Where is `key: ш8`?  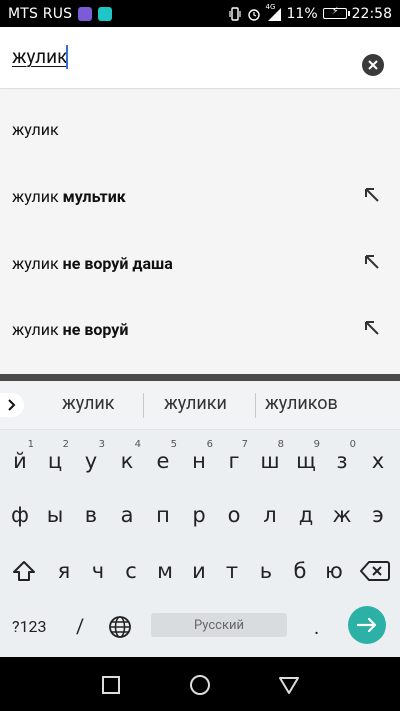
key: ш8 is located at coordinates (270, 460).